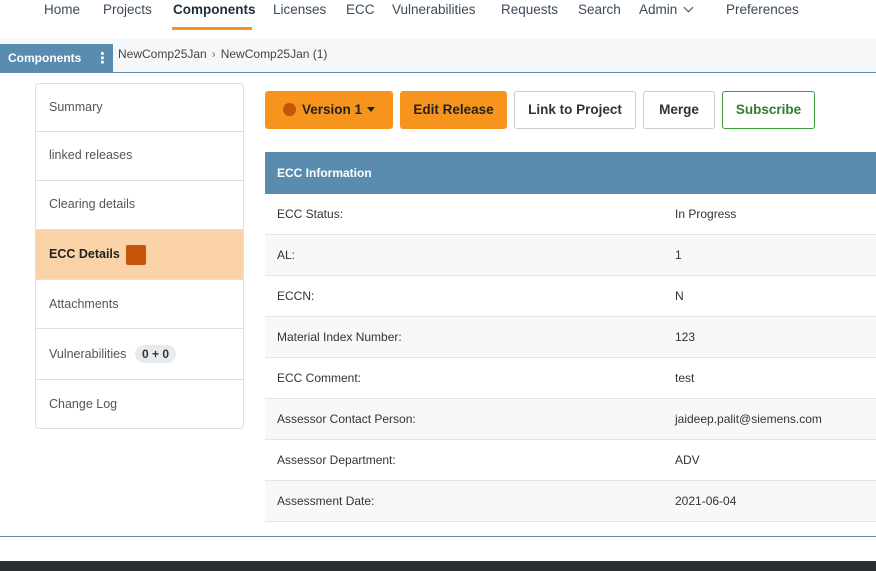  Describe the element at coordinates (346, 419) in the screenshot. I see `row-key: Assessor Contact Person:` at that location.